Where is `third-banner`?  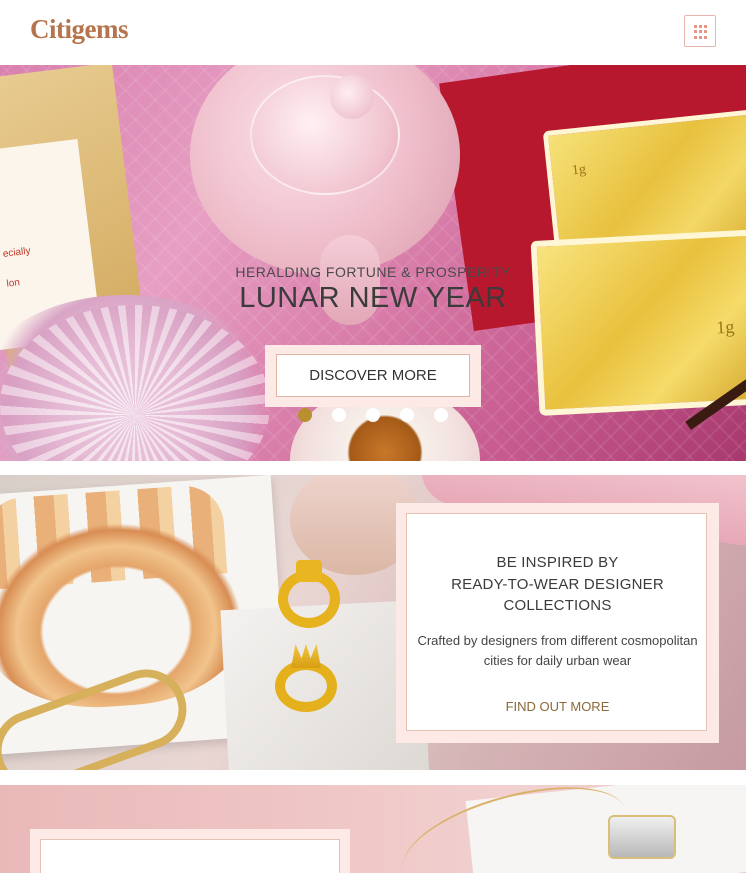
third-banner is located at coordinates (373, 829).